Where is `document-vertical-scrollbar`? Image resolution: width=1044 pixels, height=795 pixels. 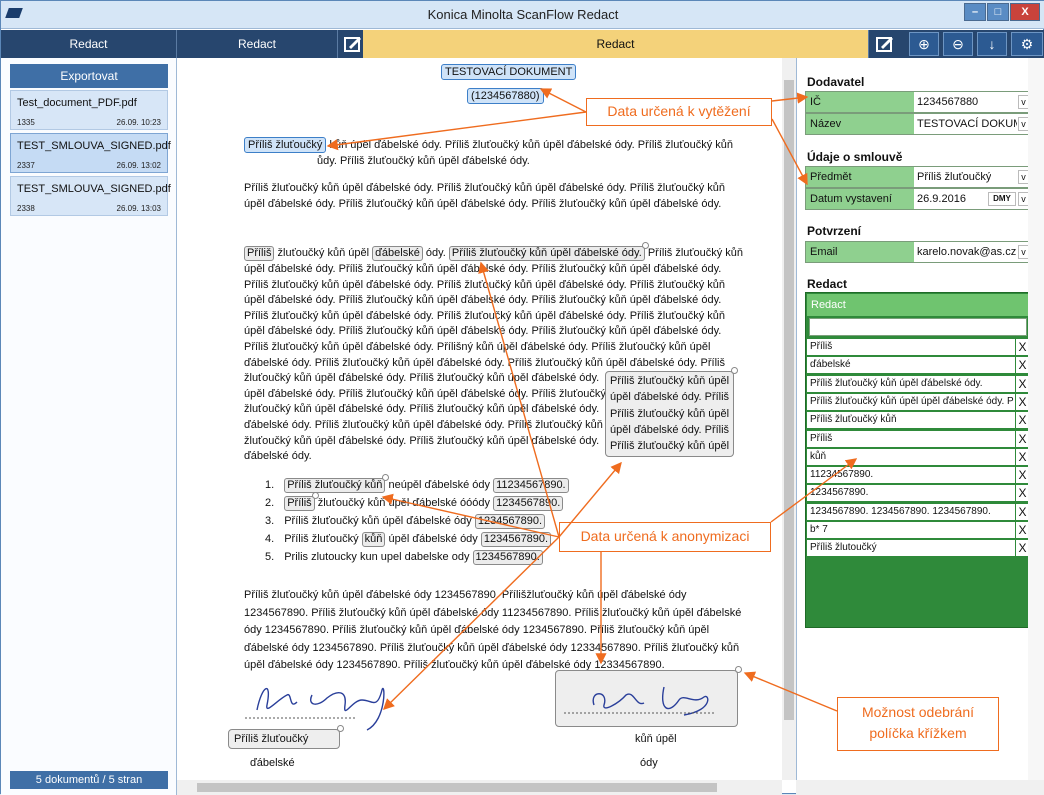
document-vertical-scrollbar is located at coordinates (789, 419).